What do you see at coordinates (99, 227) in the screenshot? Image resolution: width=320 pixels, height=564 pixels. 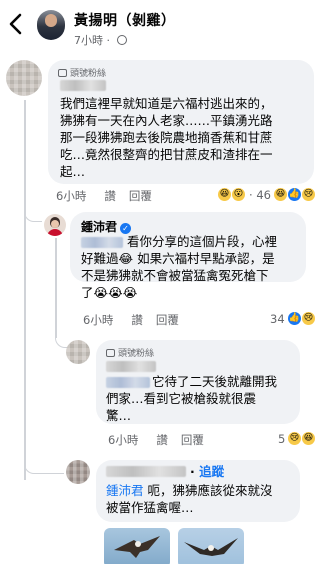 I see `reply-author-label: 鍾沛君` at bounding box center [99, 227].